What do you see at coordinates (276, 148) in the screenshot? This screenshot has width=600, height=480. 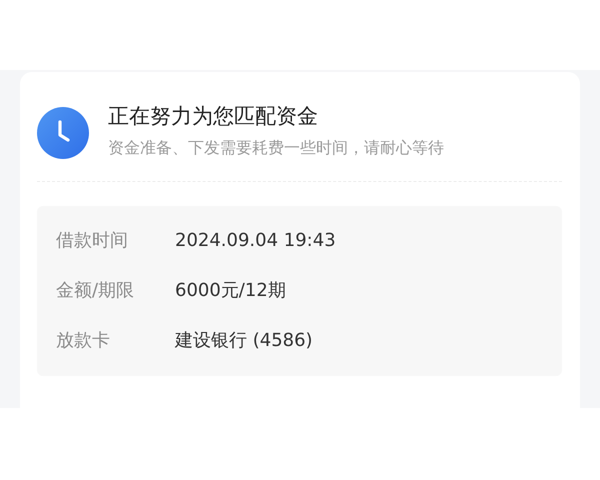 I see `status-subtitle: 资金准备、下发需要耗费一些时间，请耐心等待` at bounding box center [276, 148].